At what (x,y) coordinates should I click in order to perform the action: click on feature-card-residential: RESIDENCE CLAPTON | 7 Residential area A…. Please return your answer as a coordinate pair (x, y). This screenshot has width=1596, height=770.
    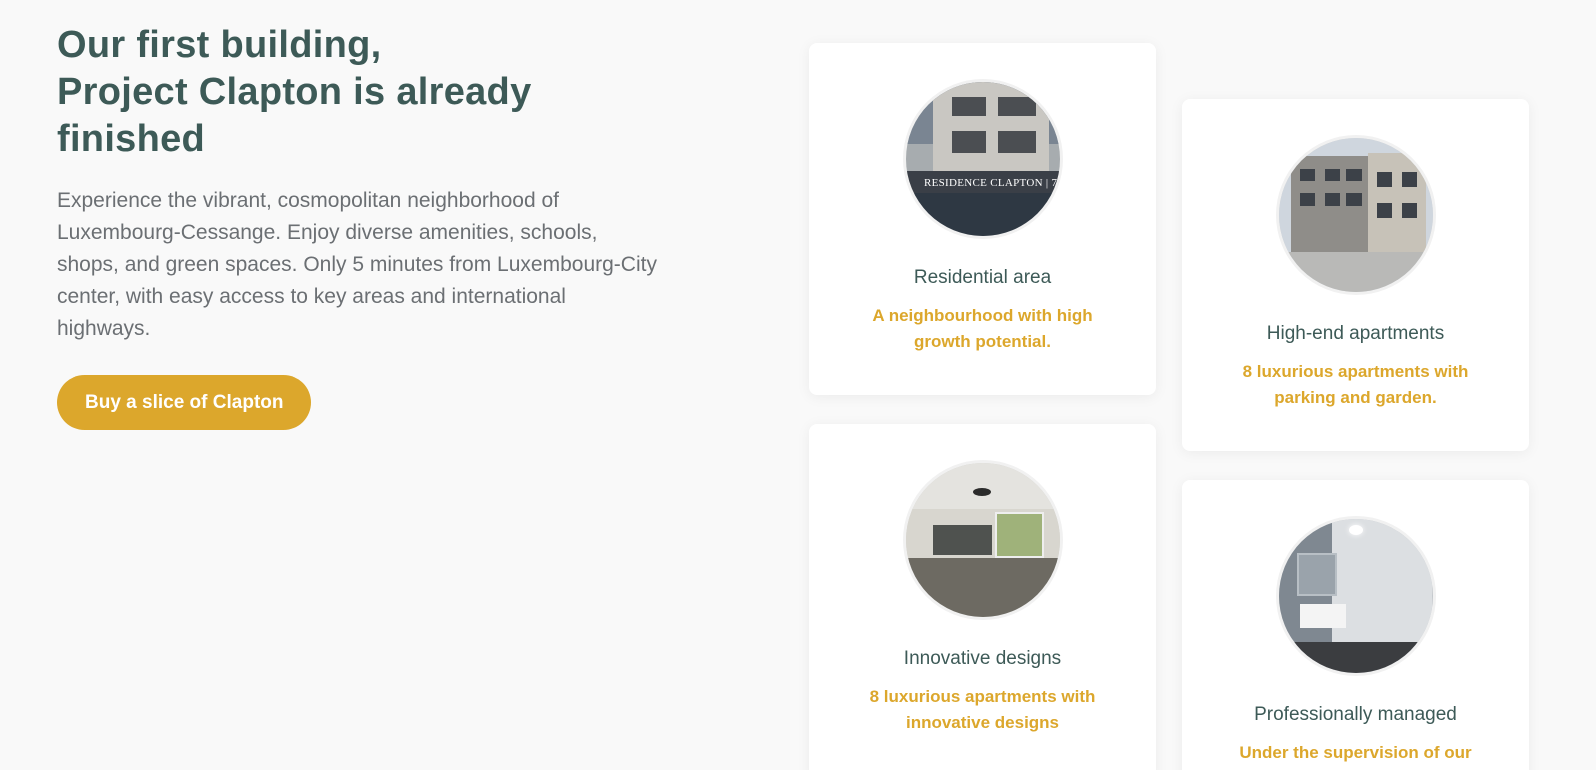
    Looking at the image, I should click on (982, 219).